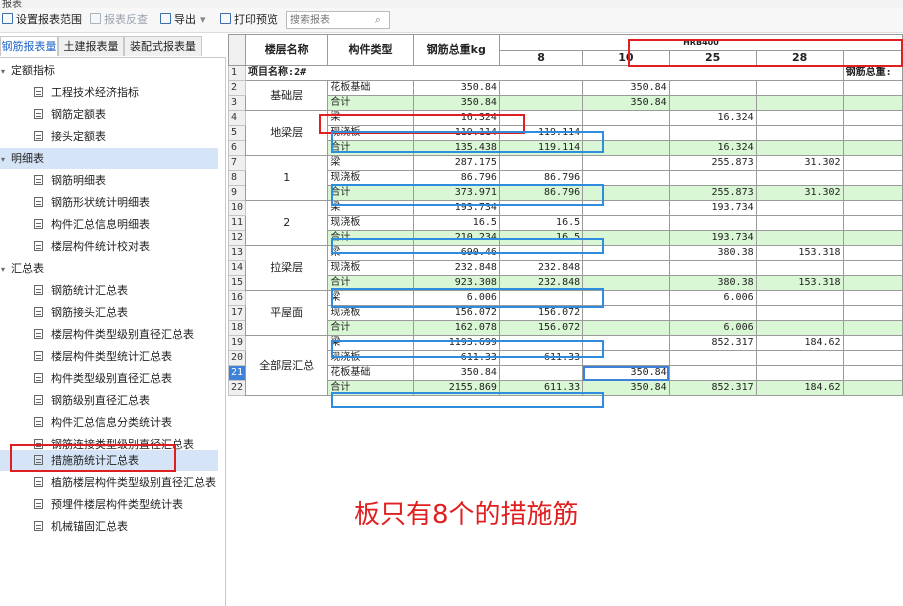  I want to click on tree-item: 楼层构件统计校对表, so click(109, 246).